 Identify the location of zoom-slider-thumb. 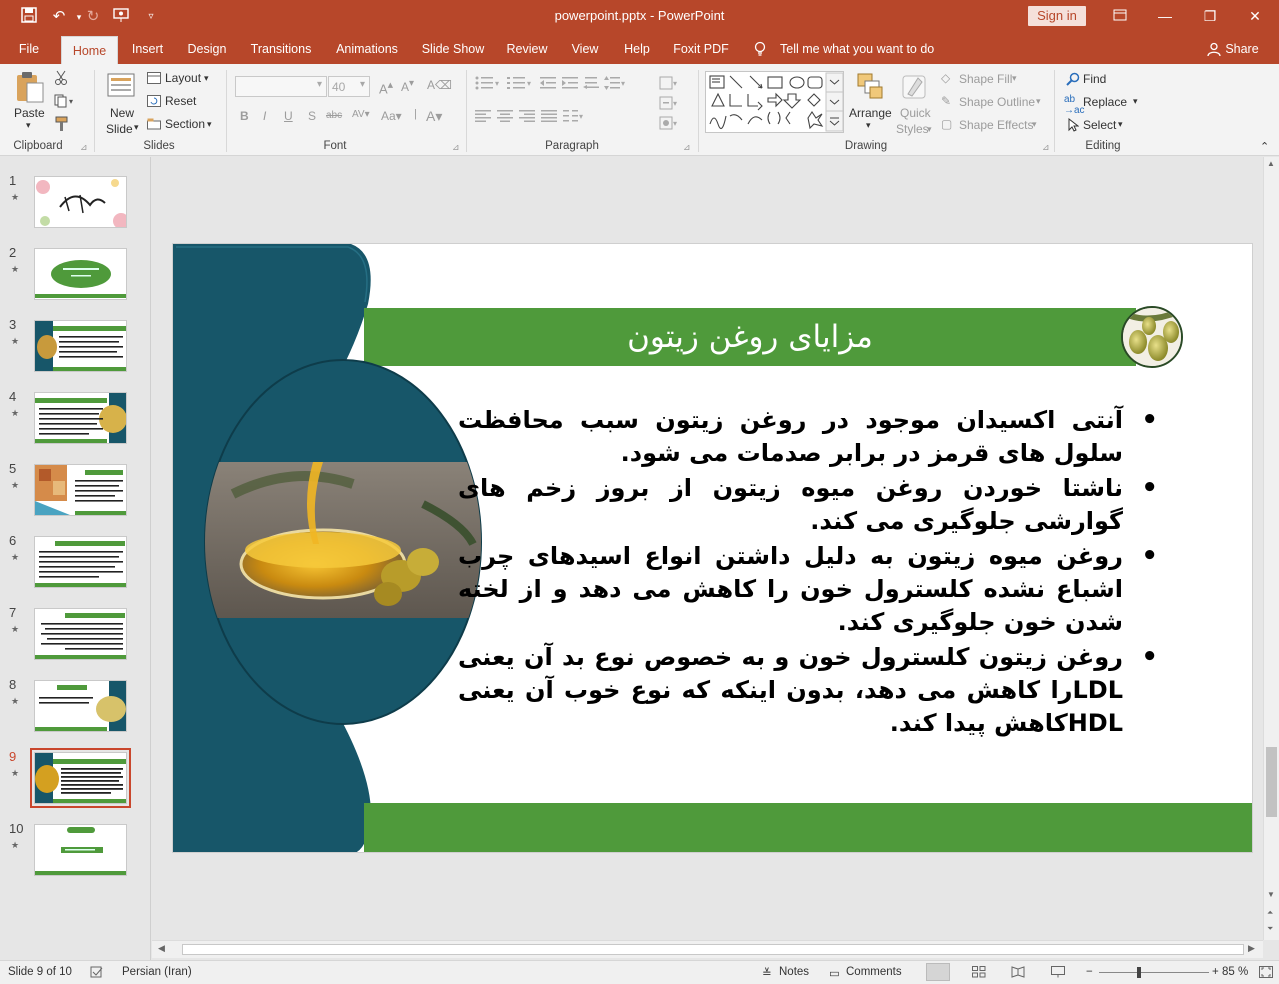
(1139, 972).